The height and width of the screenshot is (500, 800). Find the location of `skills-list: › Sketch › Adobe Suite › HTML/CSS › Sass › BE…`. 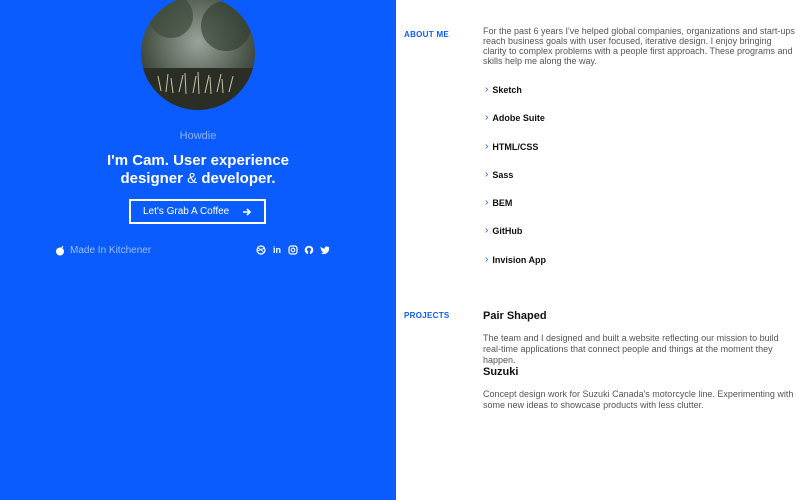

skills-list: › Sketch › Adobe Suite › HTML/CSS › Sass › BE… is located at coordinates (515, 184).